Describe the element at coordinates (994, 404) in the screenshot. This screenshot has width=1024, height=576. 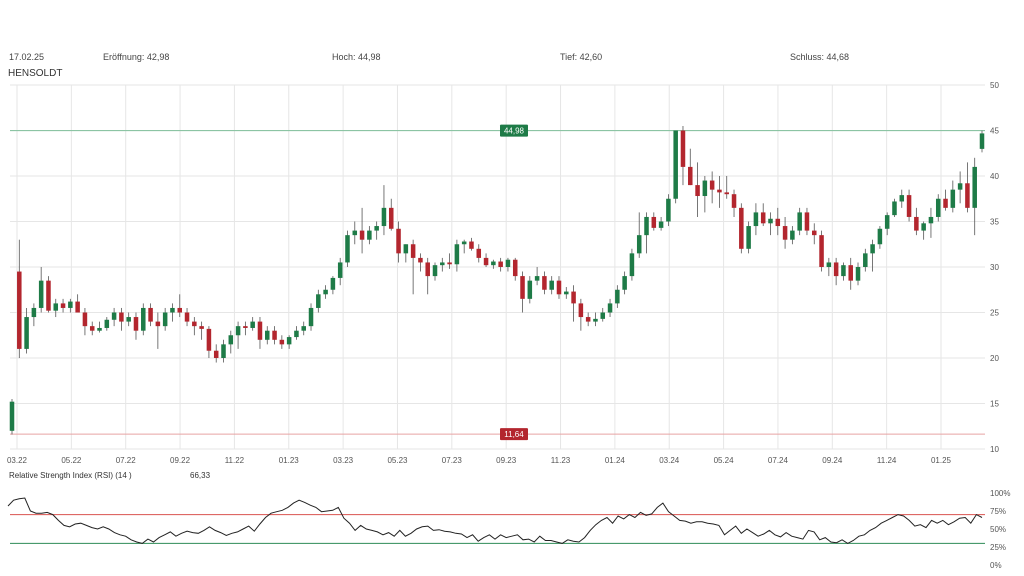
I see `y-tick-label: 15` at that location.